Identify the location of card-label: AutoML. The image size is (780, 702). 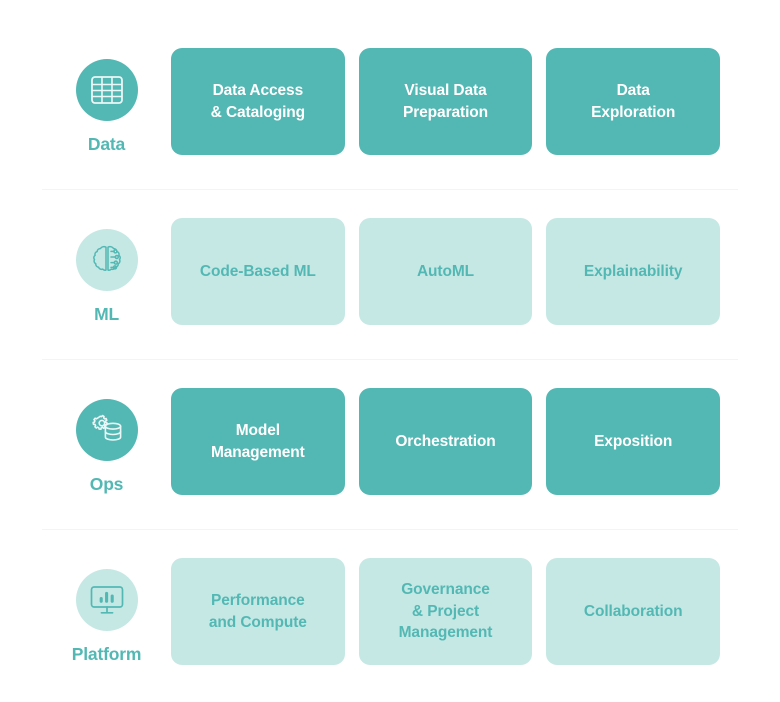
(445, 271).